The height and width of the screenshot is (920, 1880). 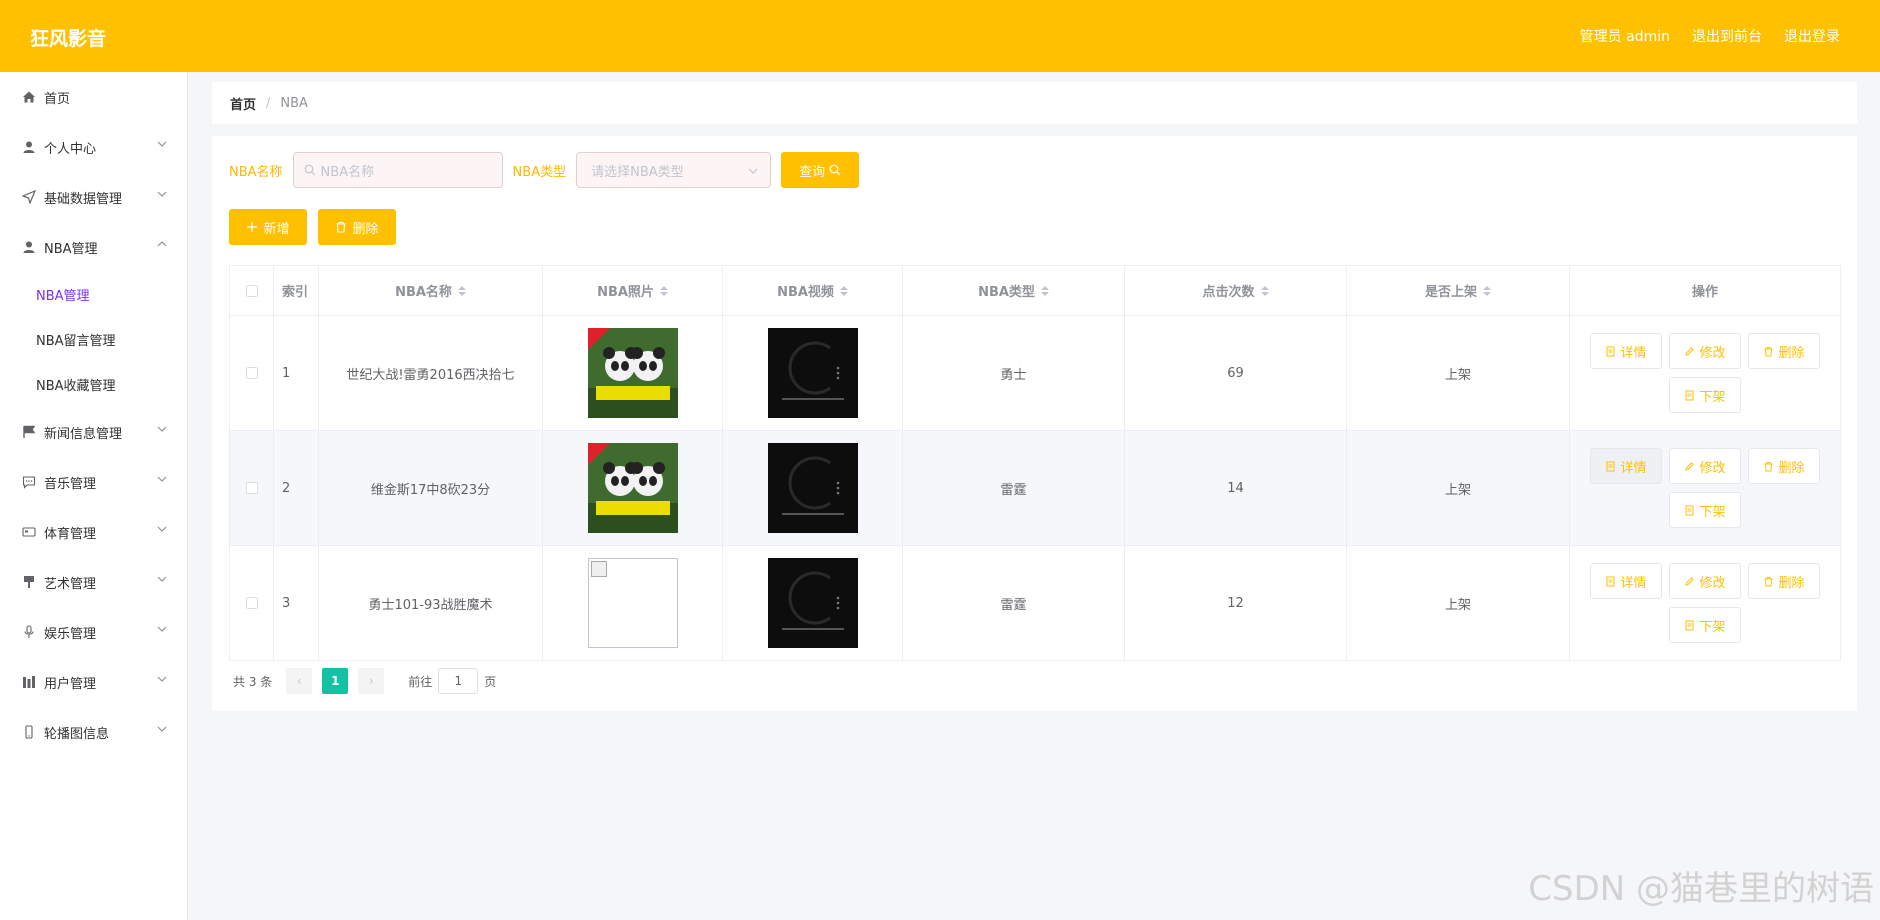 What do you see at coordinates (93, 339) in the screenshot?
I see `submenu-item-nba-comments: NBA留言管理` at bounding box center [93, 339].